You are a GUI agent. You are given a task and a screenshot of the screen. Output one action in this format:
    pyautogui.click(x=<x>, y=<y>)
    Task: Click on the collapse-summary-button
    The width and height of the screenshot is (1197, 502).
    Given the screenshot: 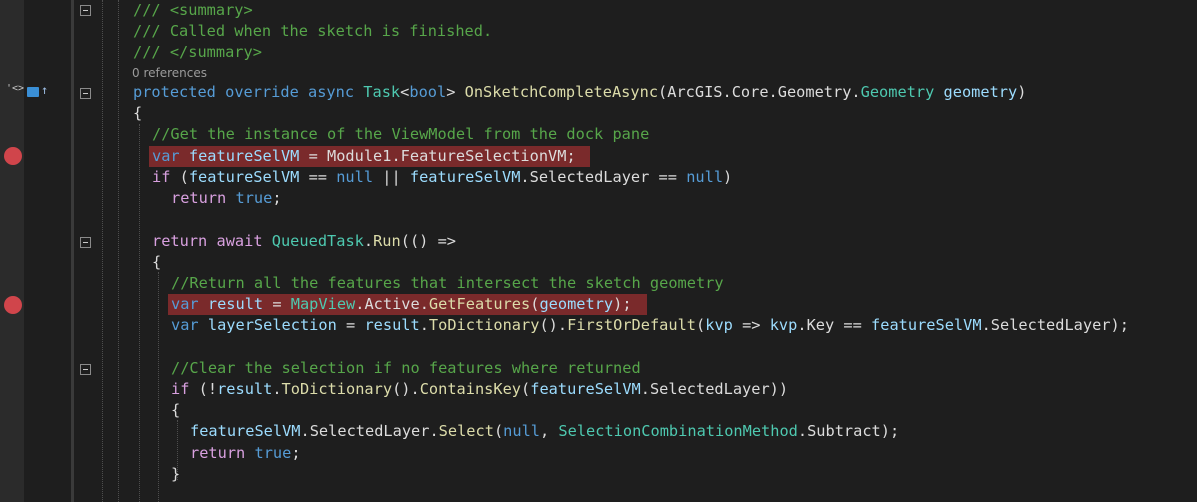 What is the action you would take?
    pyautogui.click(x=85, y=10)
    